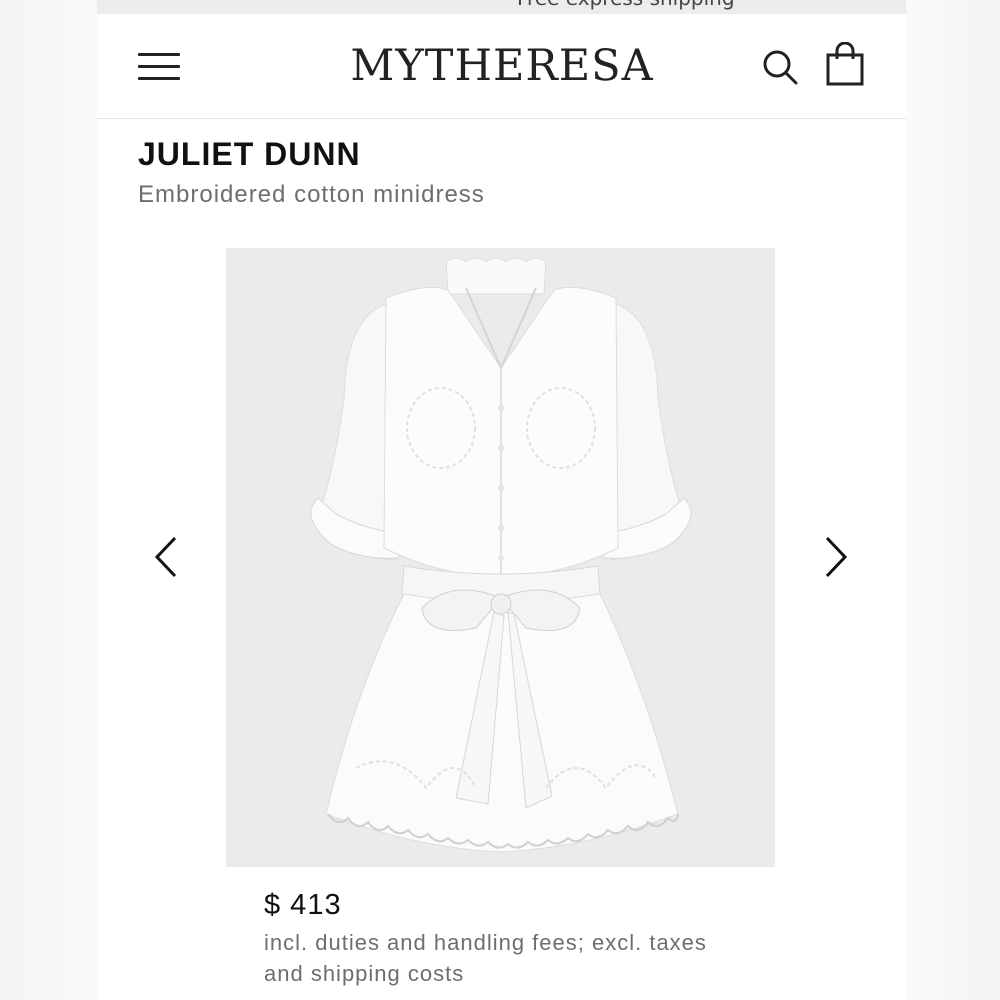  What do you see at coordinates (953, 500) in the screenshot?
I see `screen-background-right` at bounding box center [953, 500].